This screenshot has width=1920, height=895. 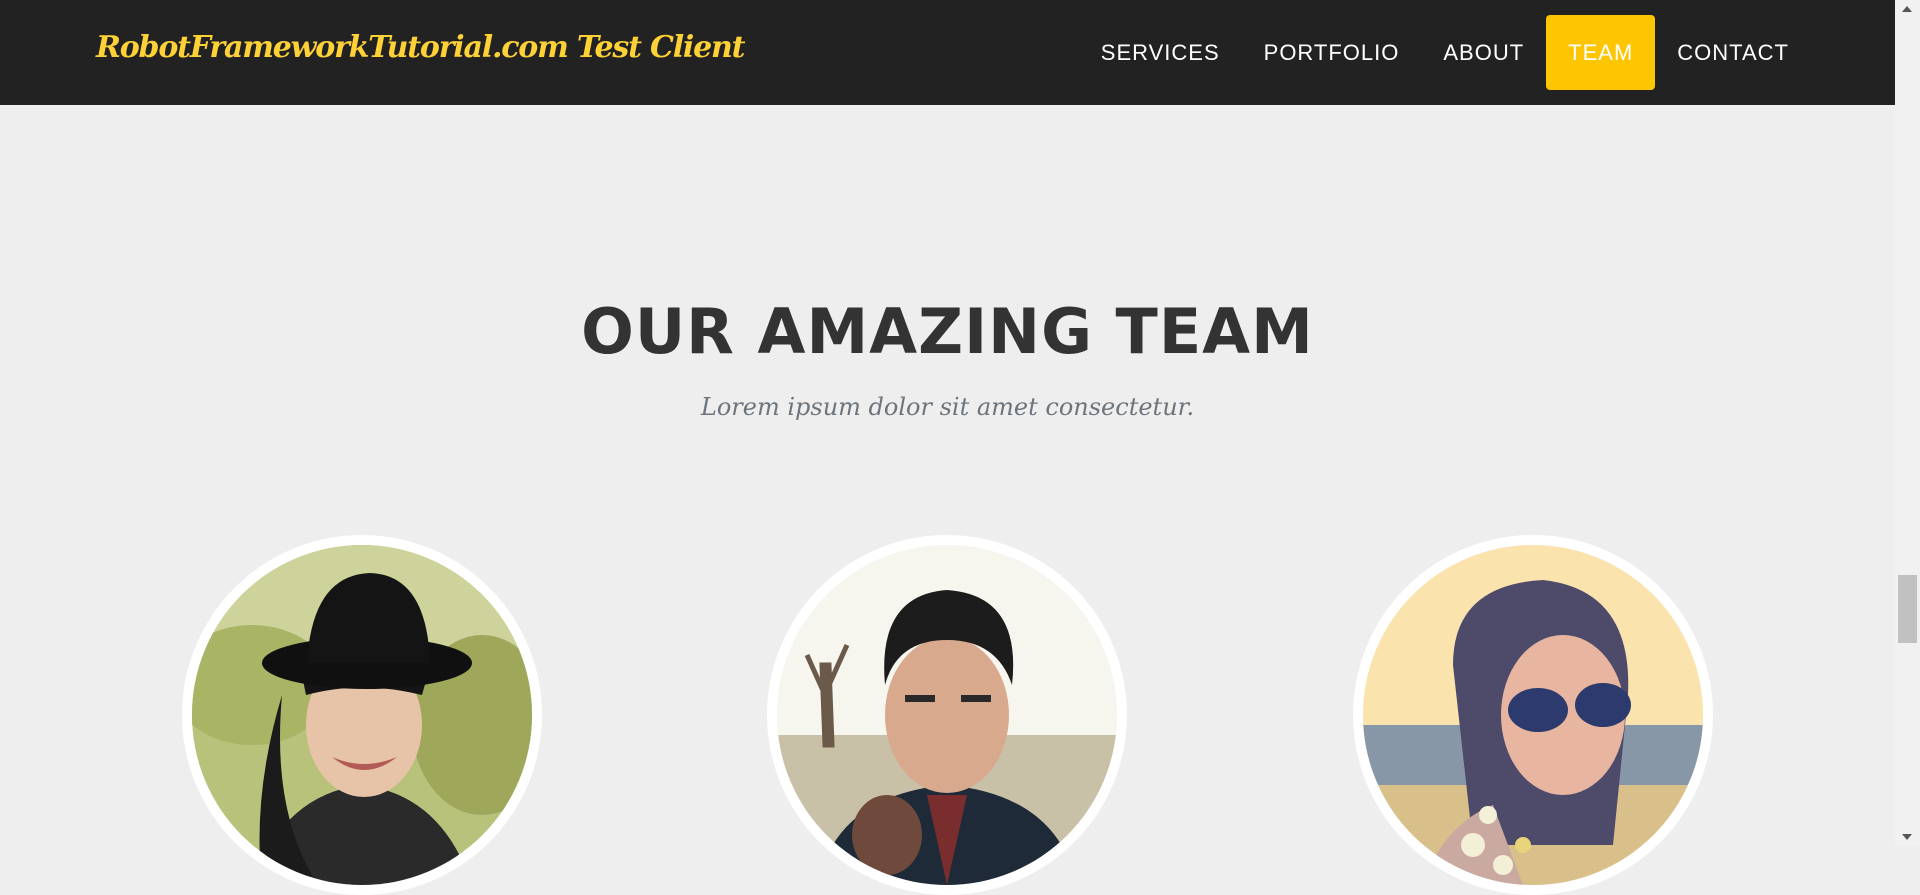 What do you see at coordinates (947, 407) in the screenshot?
I see `section-subheading: Lorem ipsum dolor sit amet consectetur.` at bounding box center [947, 407].